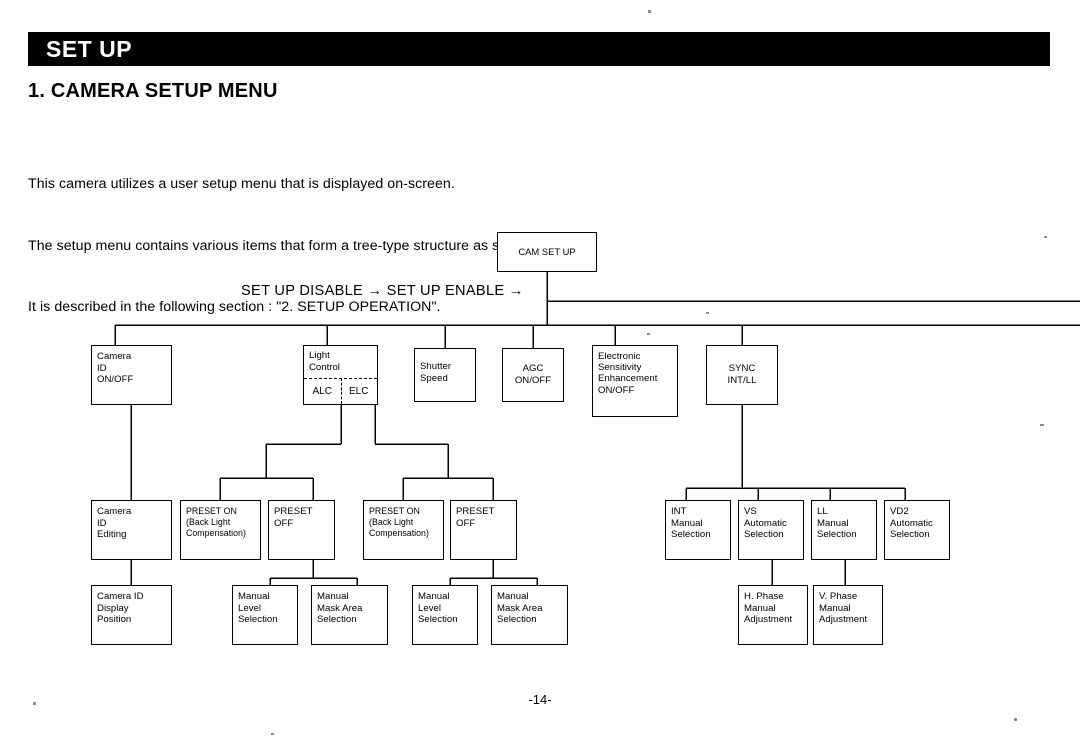 The width and height of the screenshot is (1080, 740). What do you see at coordinates (301, 530) in the screenshot?
I see `node-preset-off-alc: PRESET OFF` at bounding box center [301, 530].